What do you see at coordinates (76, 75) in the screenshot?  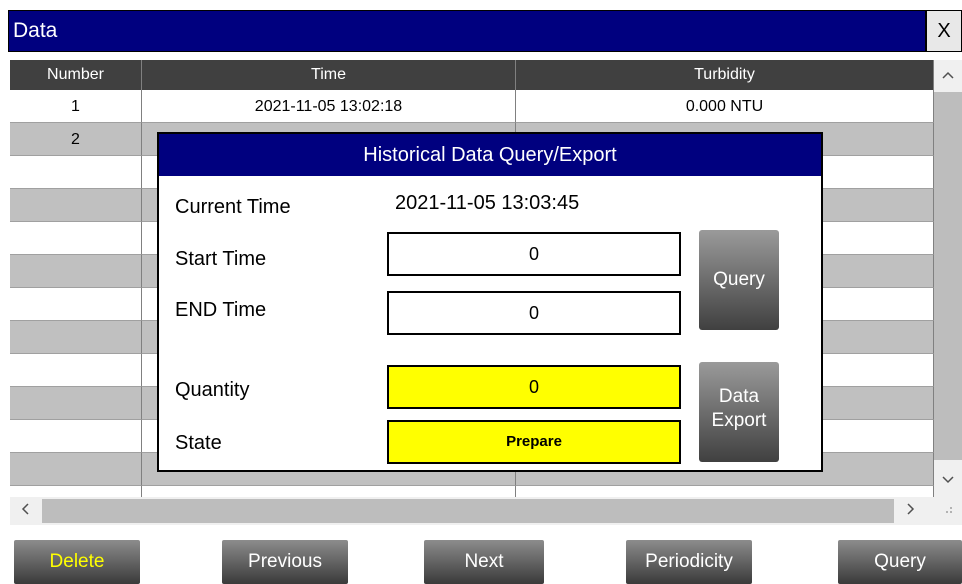 I see `column-header-number: Number` at bounding box center [76, 75].